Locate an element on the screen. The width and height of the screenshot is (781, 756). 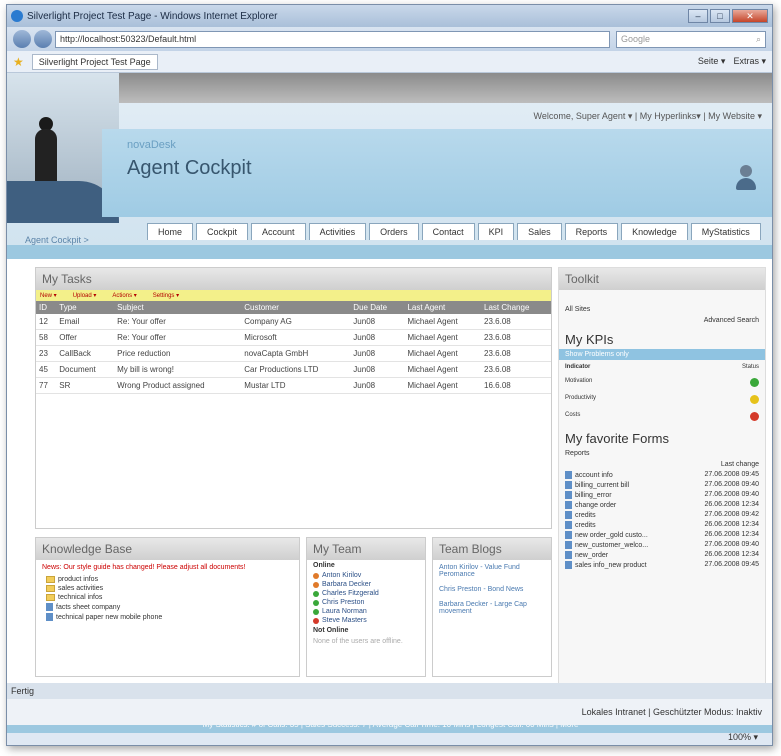
tab-cockpit: Cockpit is located at coordinates (222, 231).